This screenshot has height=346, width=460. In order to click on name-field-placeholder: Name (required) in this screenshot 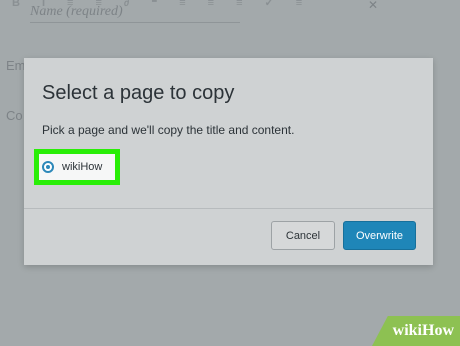, I will do `click(76, 11)`.